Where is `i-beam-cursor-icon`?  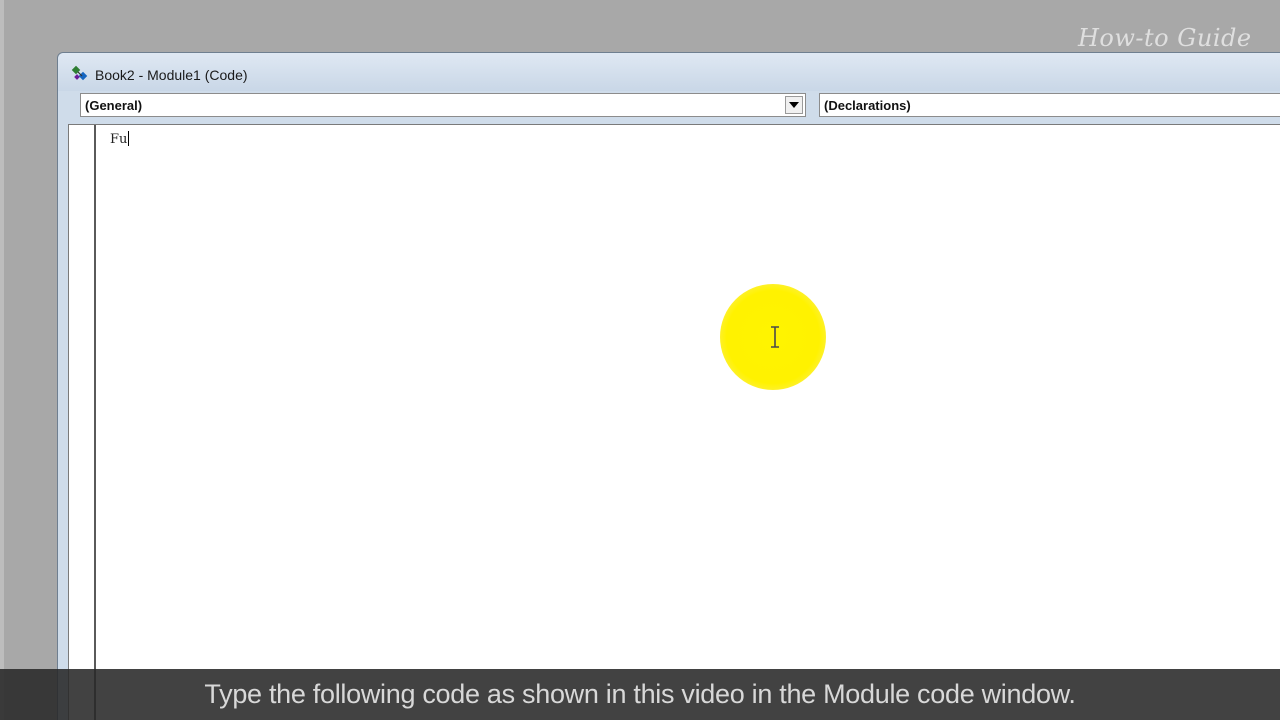 i-beam-cursor-icon is located at coordinates (775, 337).